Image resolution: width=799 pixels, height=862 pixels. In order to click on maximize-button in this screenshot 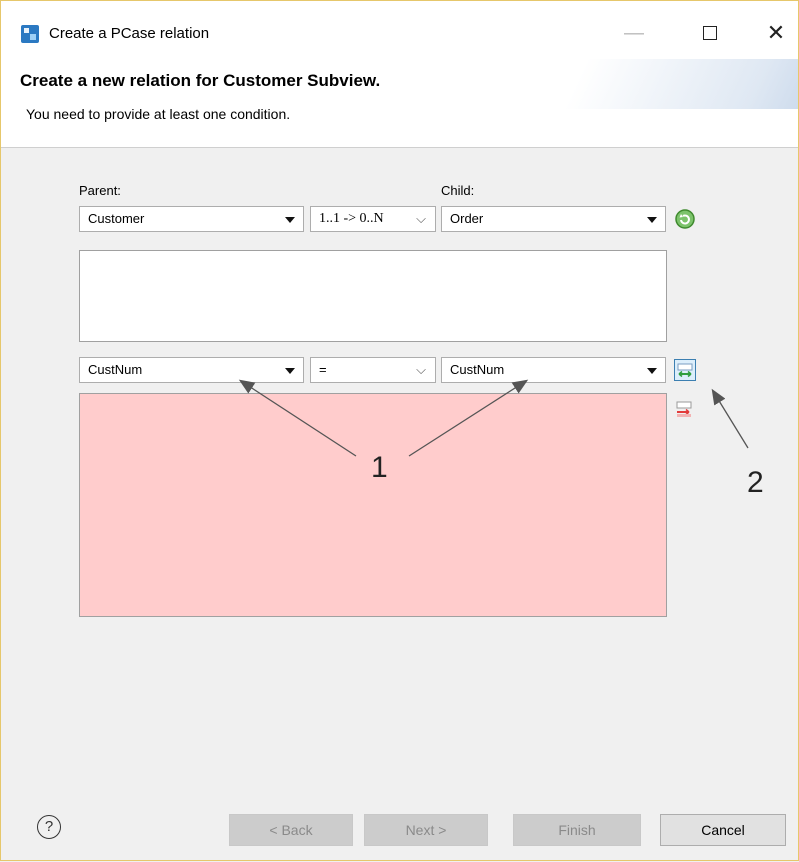, I will do `click(710, 33)`.